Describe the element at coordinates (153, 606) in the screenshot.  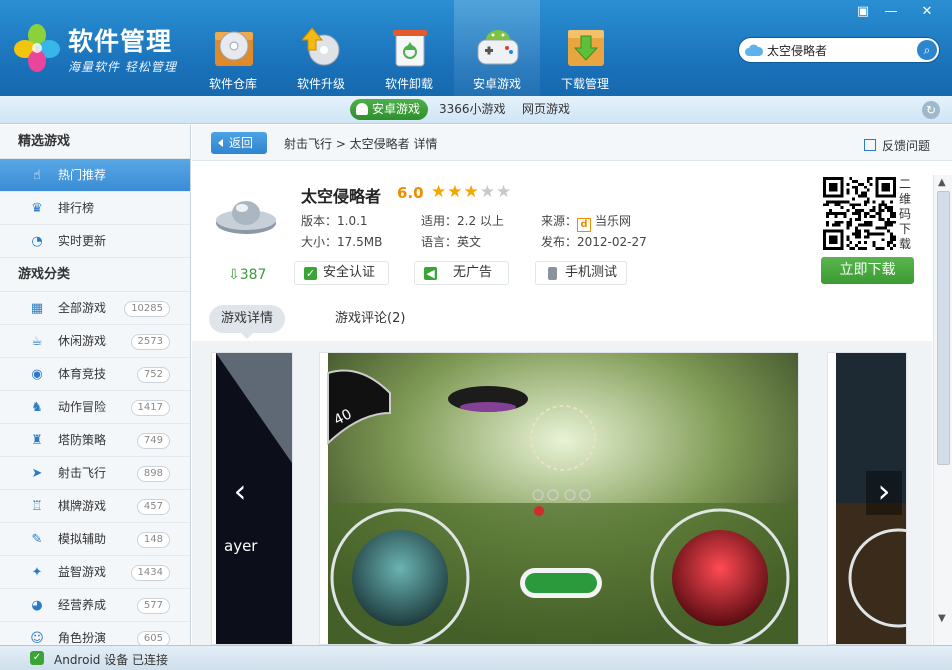
I see `count-badge: 577` at that location.